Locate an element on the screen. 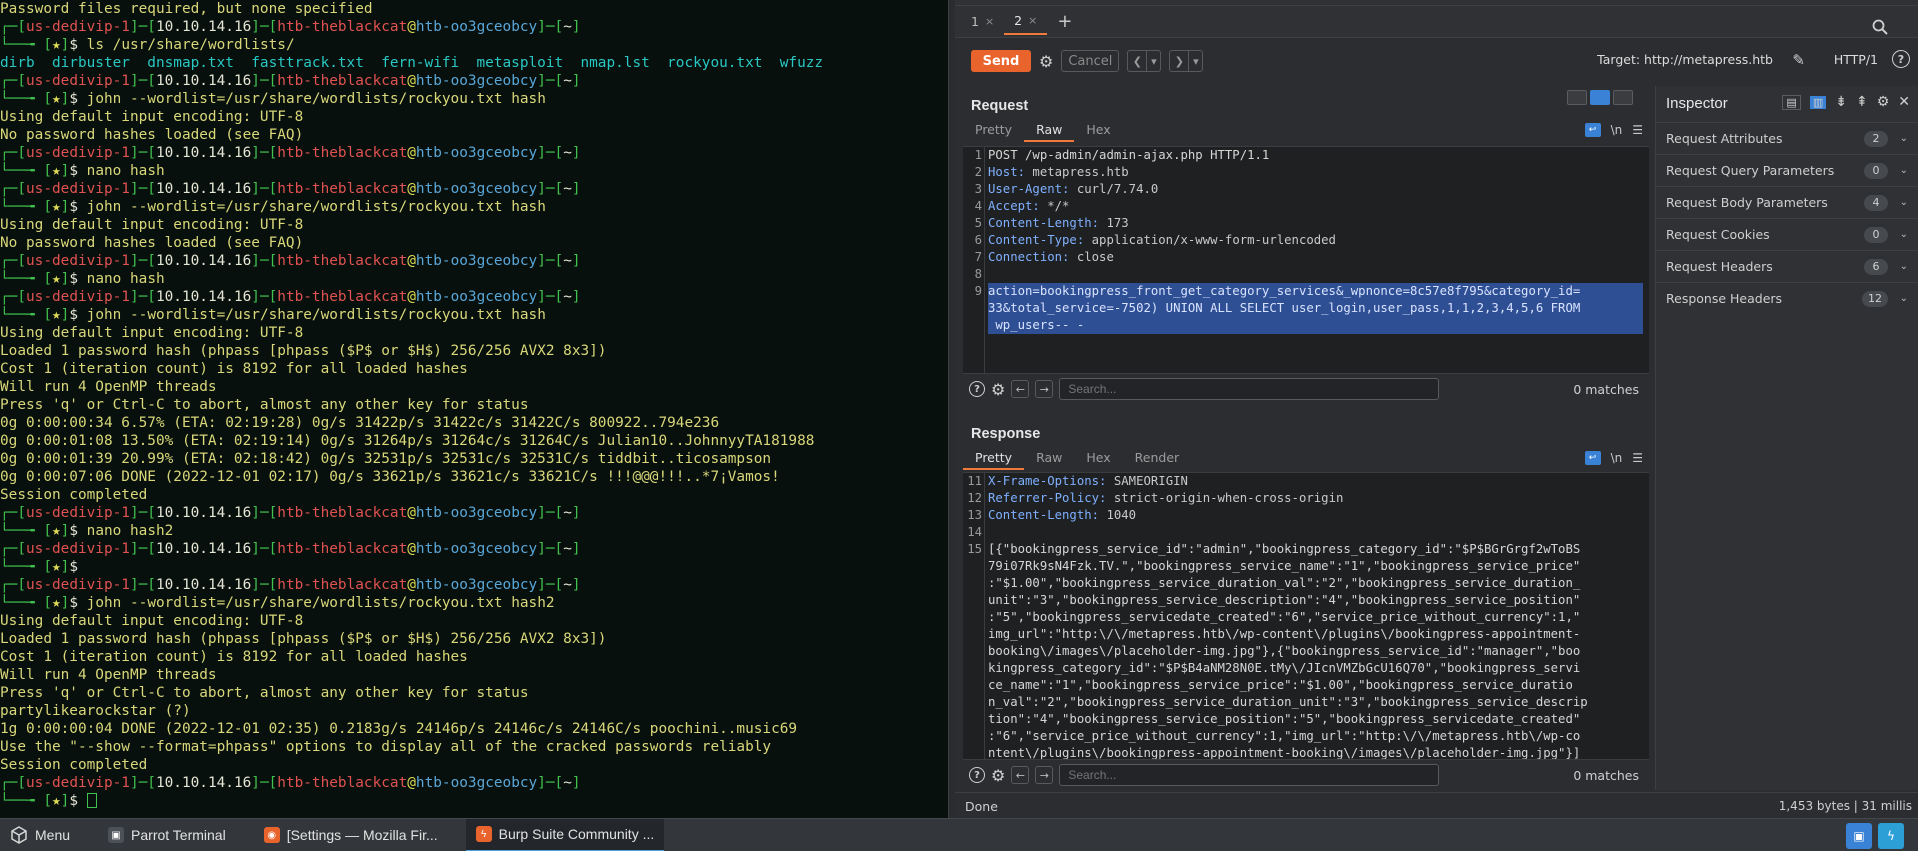 Image resolution: width=1918 pixels, height=851 pixels. terminal-line: └──╼ [★]$ ls /usr/share/wordlists/ is located at coordinates (474, 45).